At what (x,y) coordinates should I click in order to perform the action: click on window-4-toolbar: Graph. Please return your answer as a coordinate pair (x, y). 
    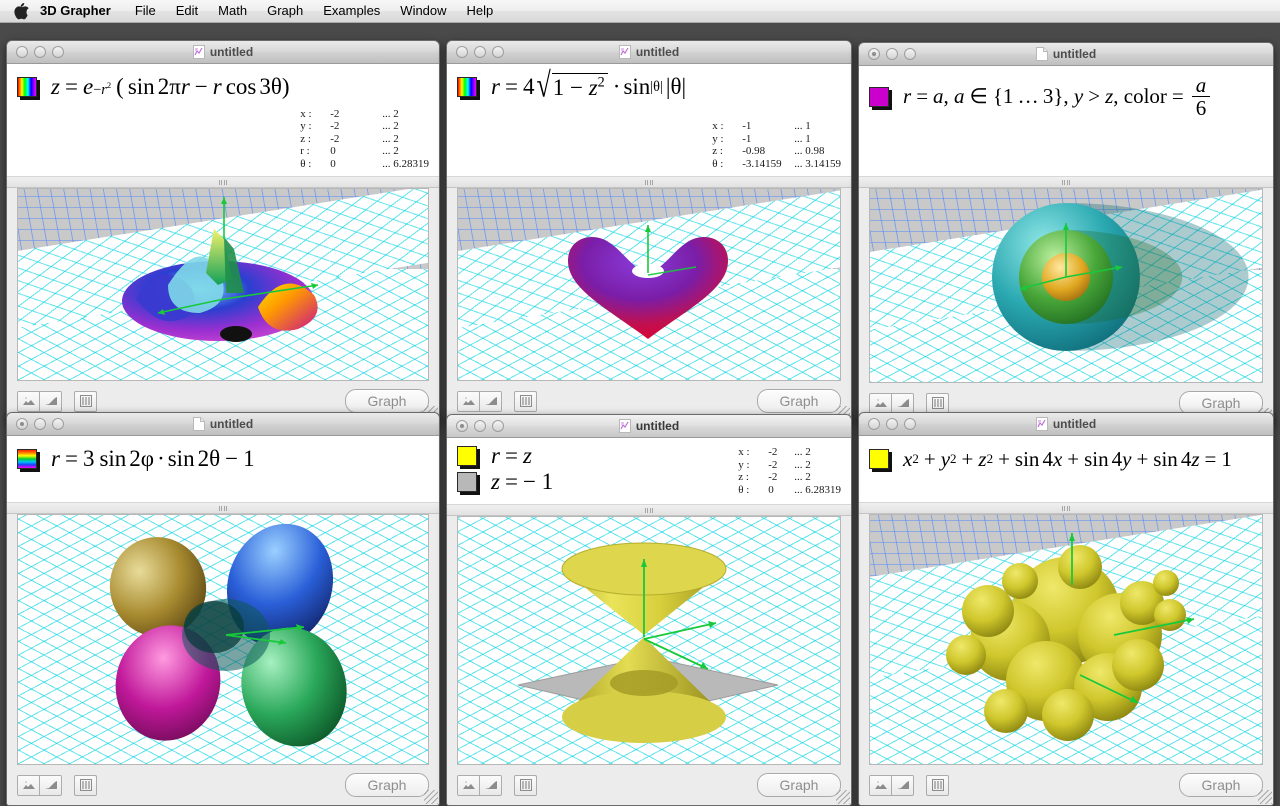
    Looking at the image, I should click on (223, 785).